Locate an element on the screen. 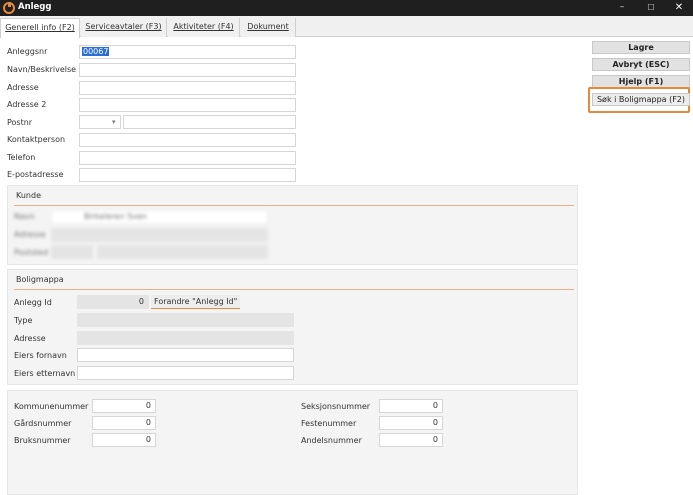 The image size is (693, 495). andelsnummer-label: Andelsnummer is located at coordinates (331, 440).